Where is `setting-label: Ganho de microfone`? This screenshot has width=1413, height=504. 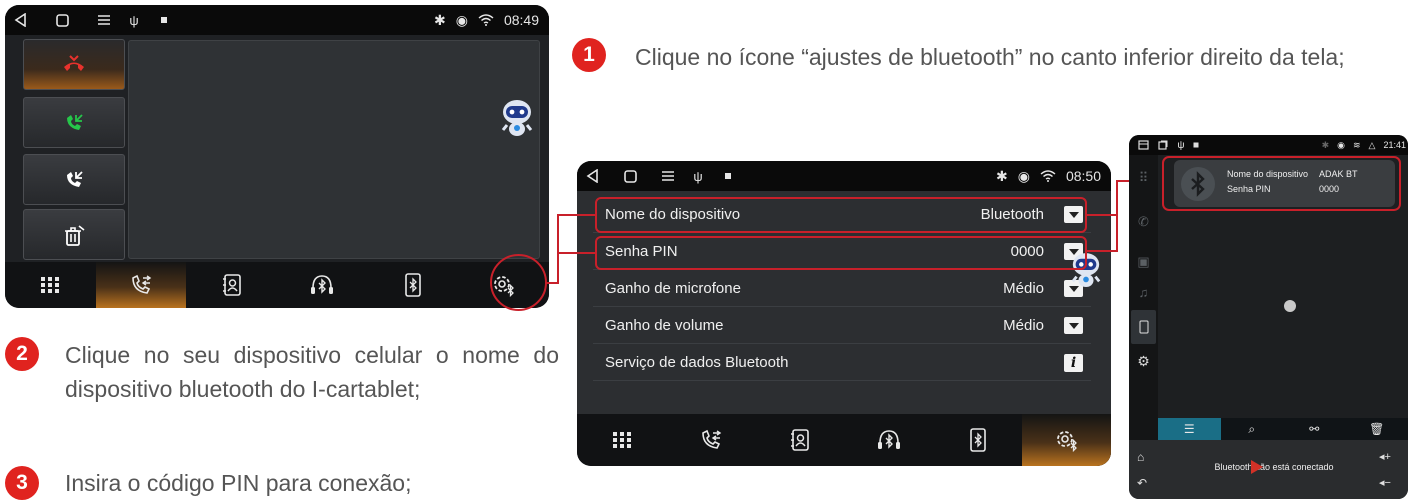
setting-label: Ganho de microfone is located at coordinates (673, 288).